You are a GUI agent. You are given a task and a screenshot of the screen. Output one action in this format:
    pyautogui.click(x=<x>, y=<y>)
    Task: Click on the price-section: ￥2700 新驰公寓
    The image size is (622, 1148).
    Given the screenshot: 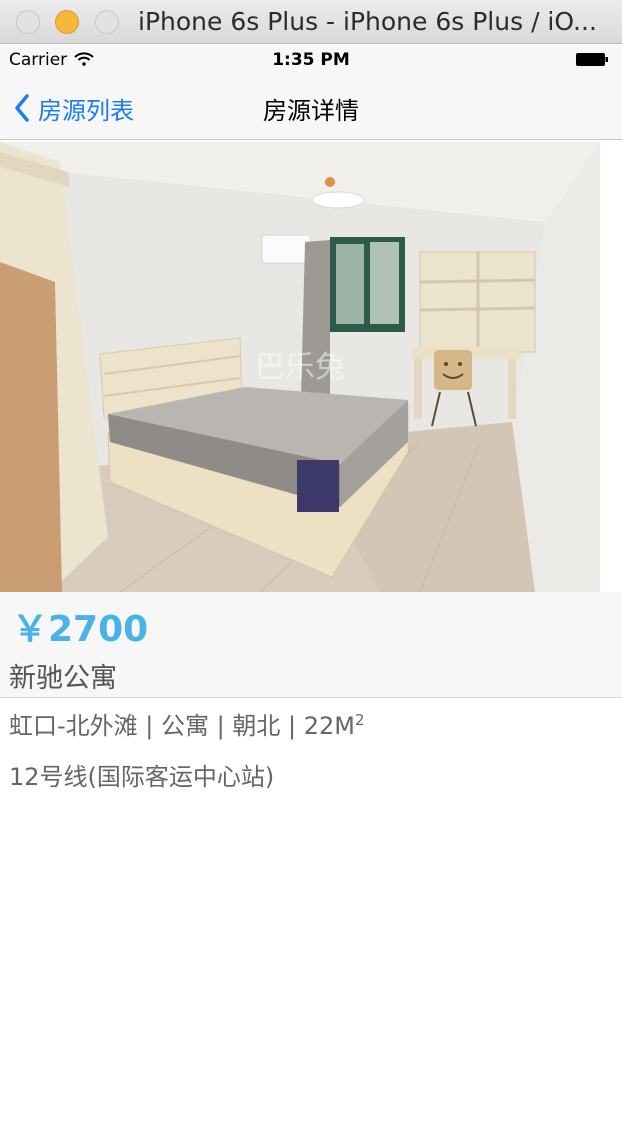 What is the action you would take?
    pyautogui.click(x=311, y=645)
    